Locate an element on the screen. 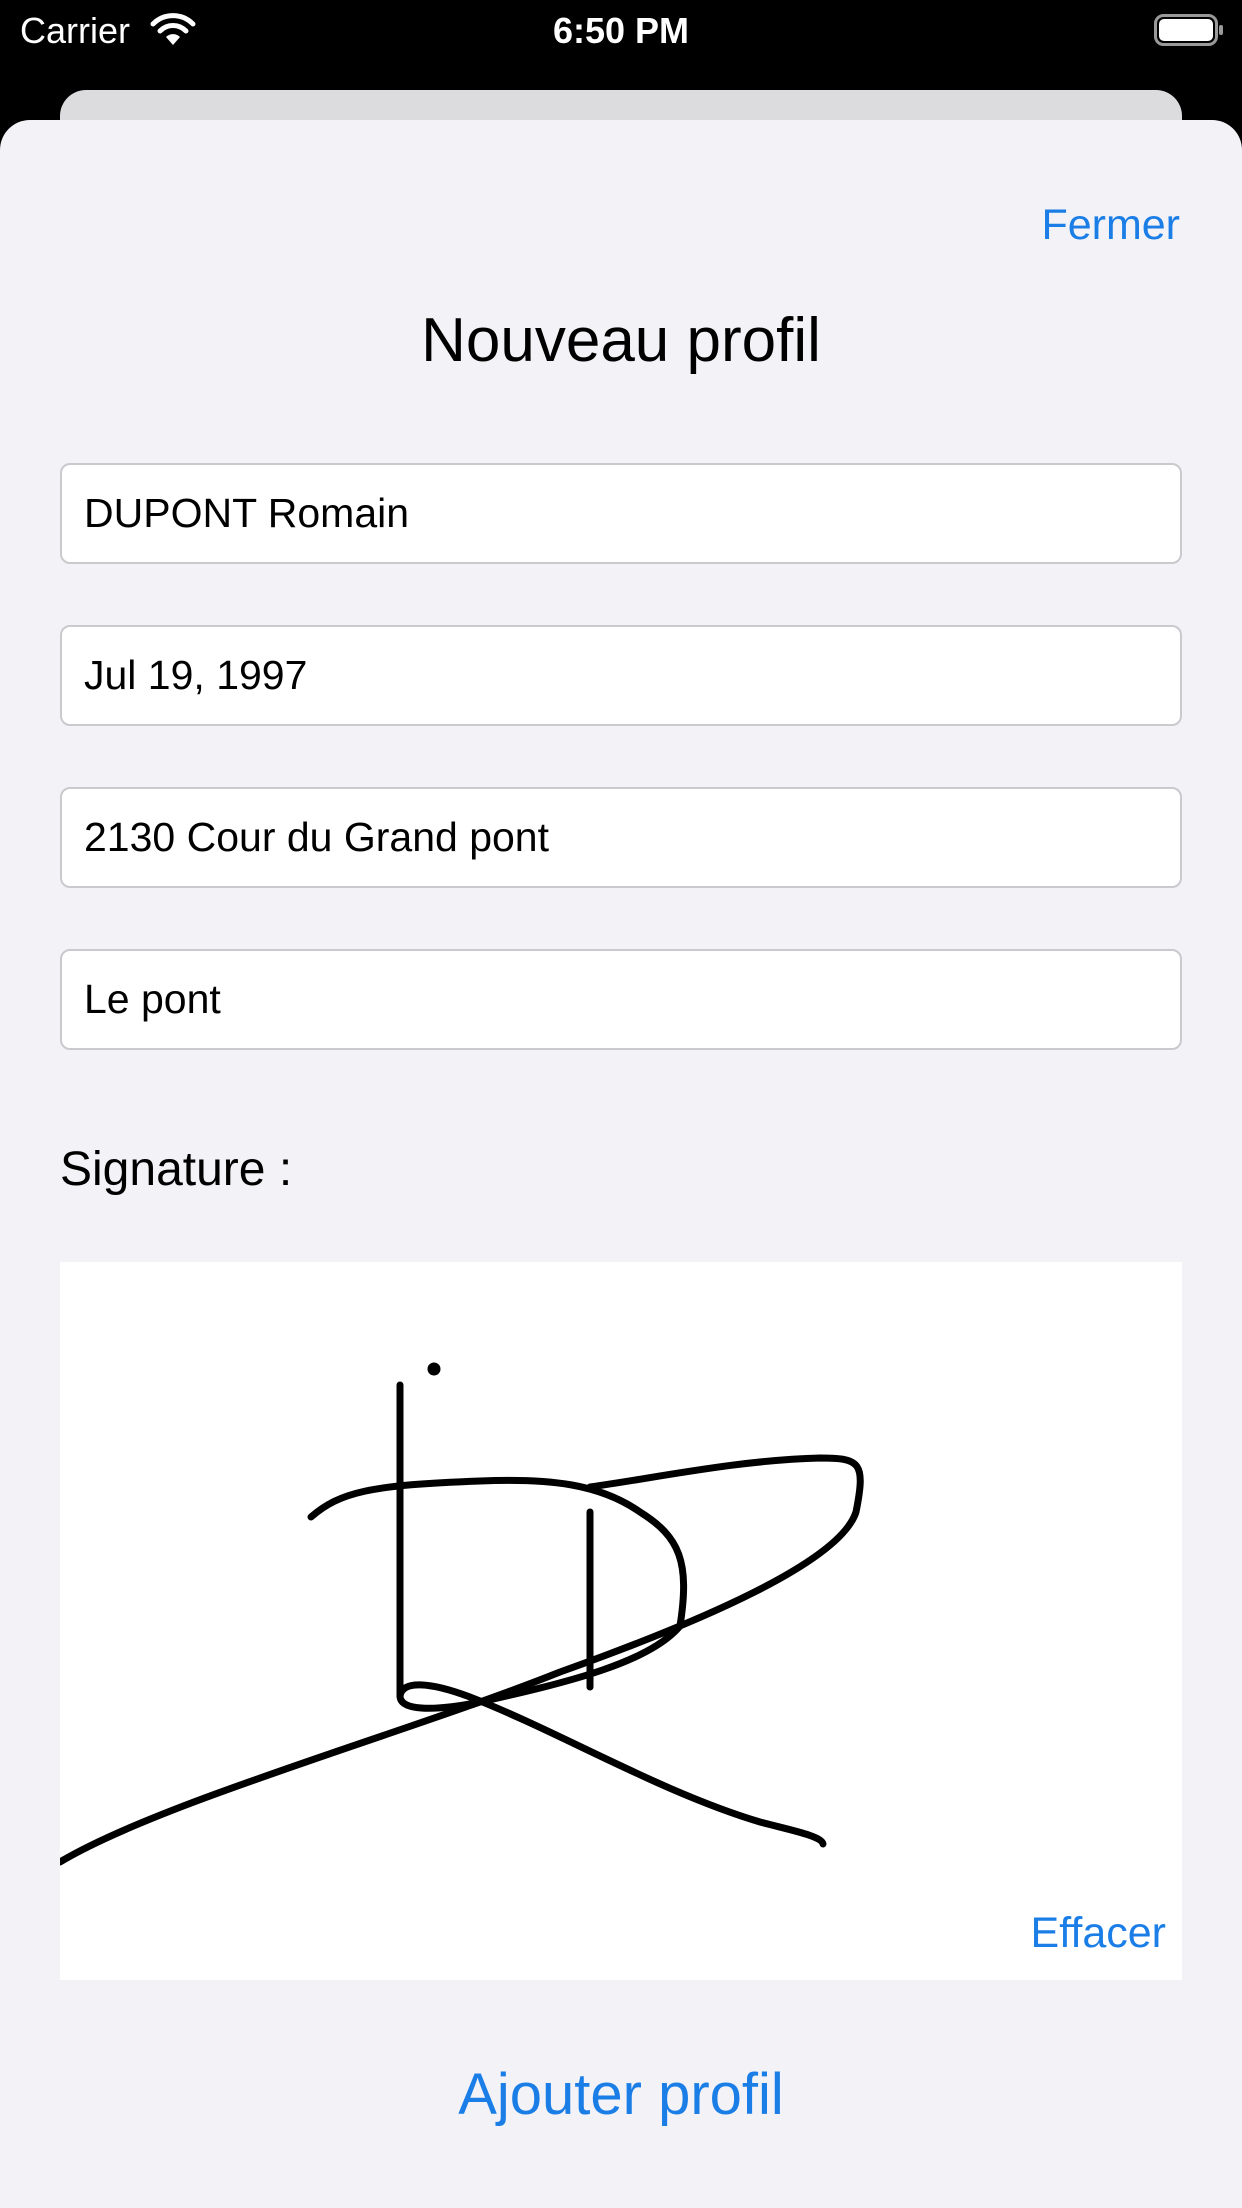 Image resolution: width=1242 pixels, height=2208 pixels. battery-icon is located at coordinates (1189, 30).